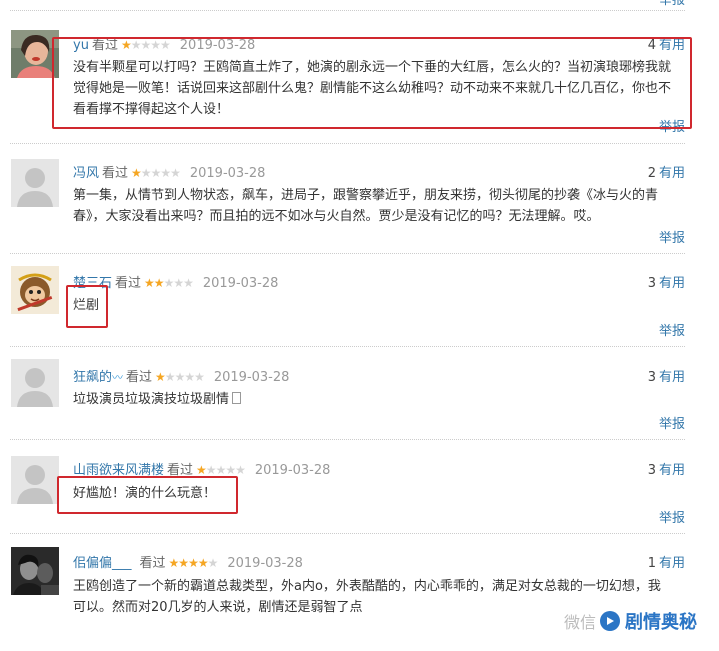  I want to click on comment-meta: 狂飙的〰 看过 ★★★★★ 2019-03-28, so click(181, 375).